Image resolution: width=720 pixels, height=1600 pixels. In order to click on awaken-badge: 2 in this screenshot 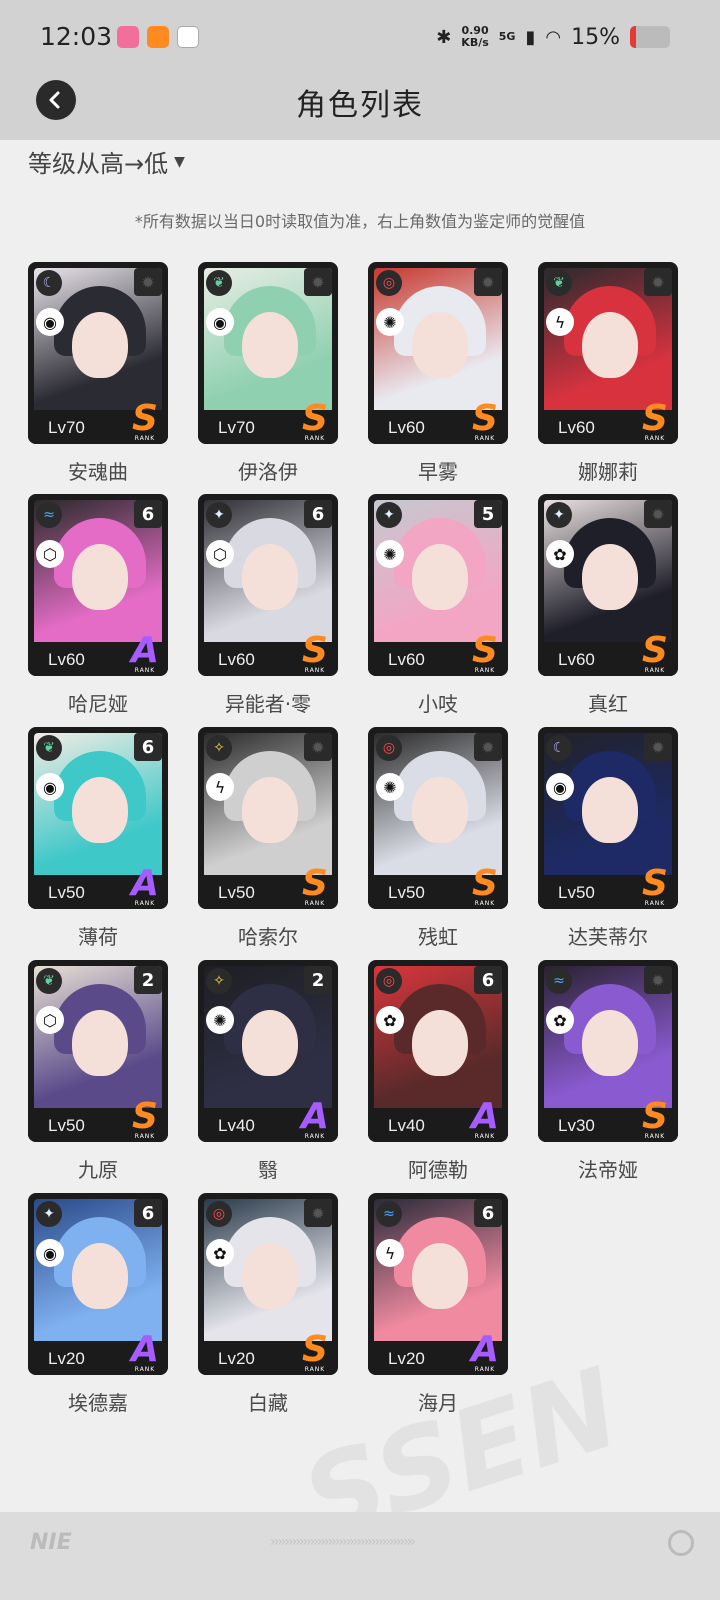, I will do `click(318, 980)`.